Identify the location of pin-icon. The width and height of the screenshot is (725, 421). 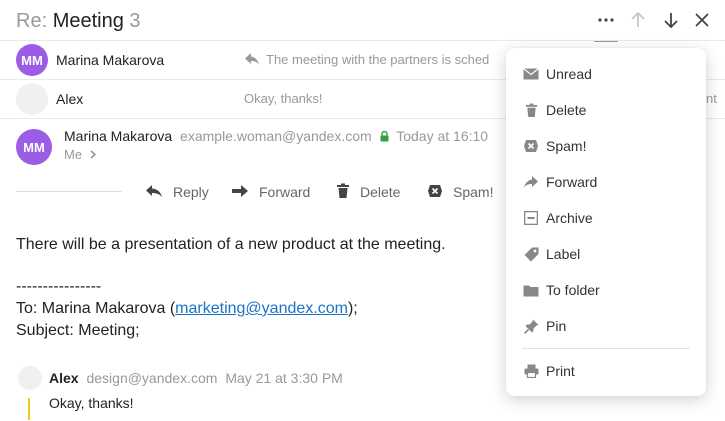
(531, 326).